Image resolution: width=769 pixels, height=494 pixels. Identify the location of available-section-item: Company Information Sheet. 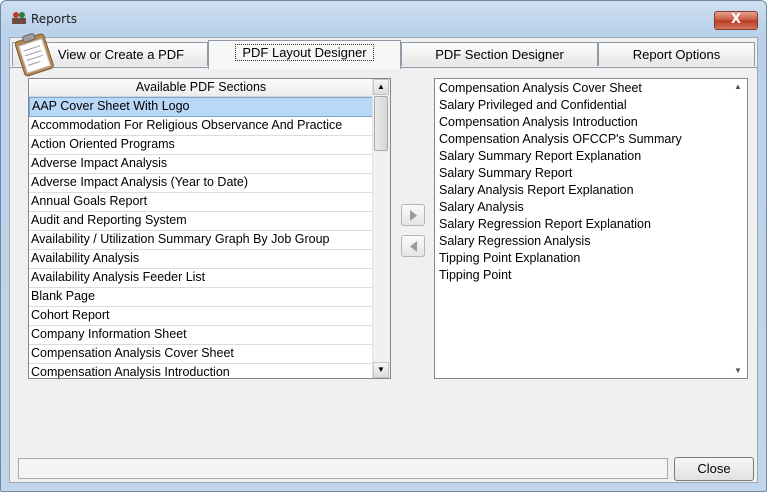
(201, 335).